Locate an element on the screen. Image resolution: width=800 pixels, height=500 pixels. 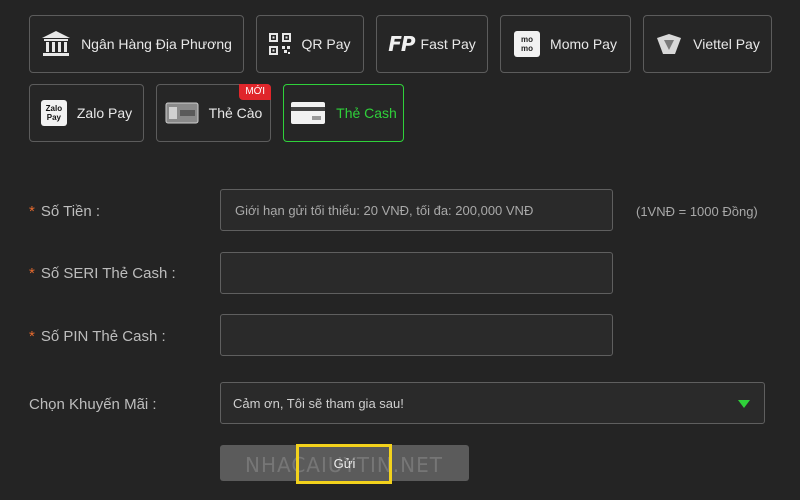
pin-label-text: Số PIN Thẻ Cash : is located at coordinates (103, 336).